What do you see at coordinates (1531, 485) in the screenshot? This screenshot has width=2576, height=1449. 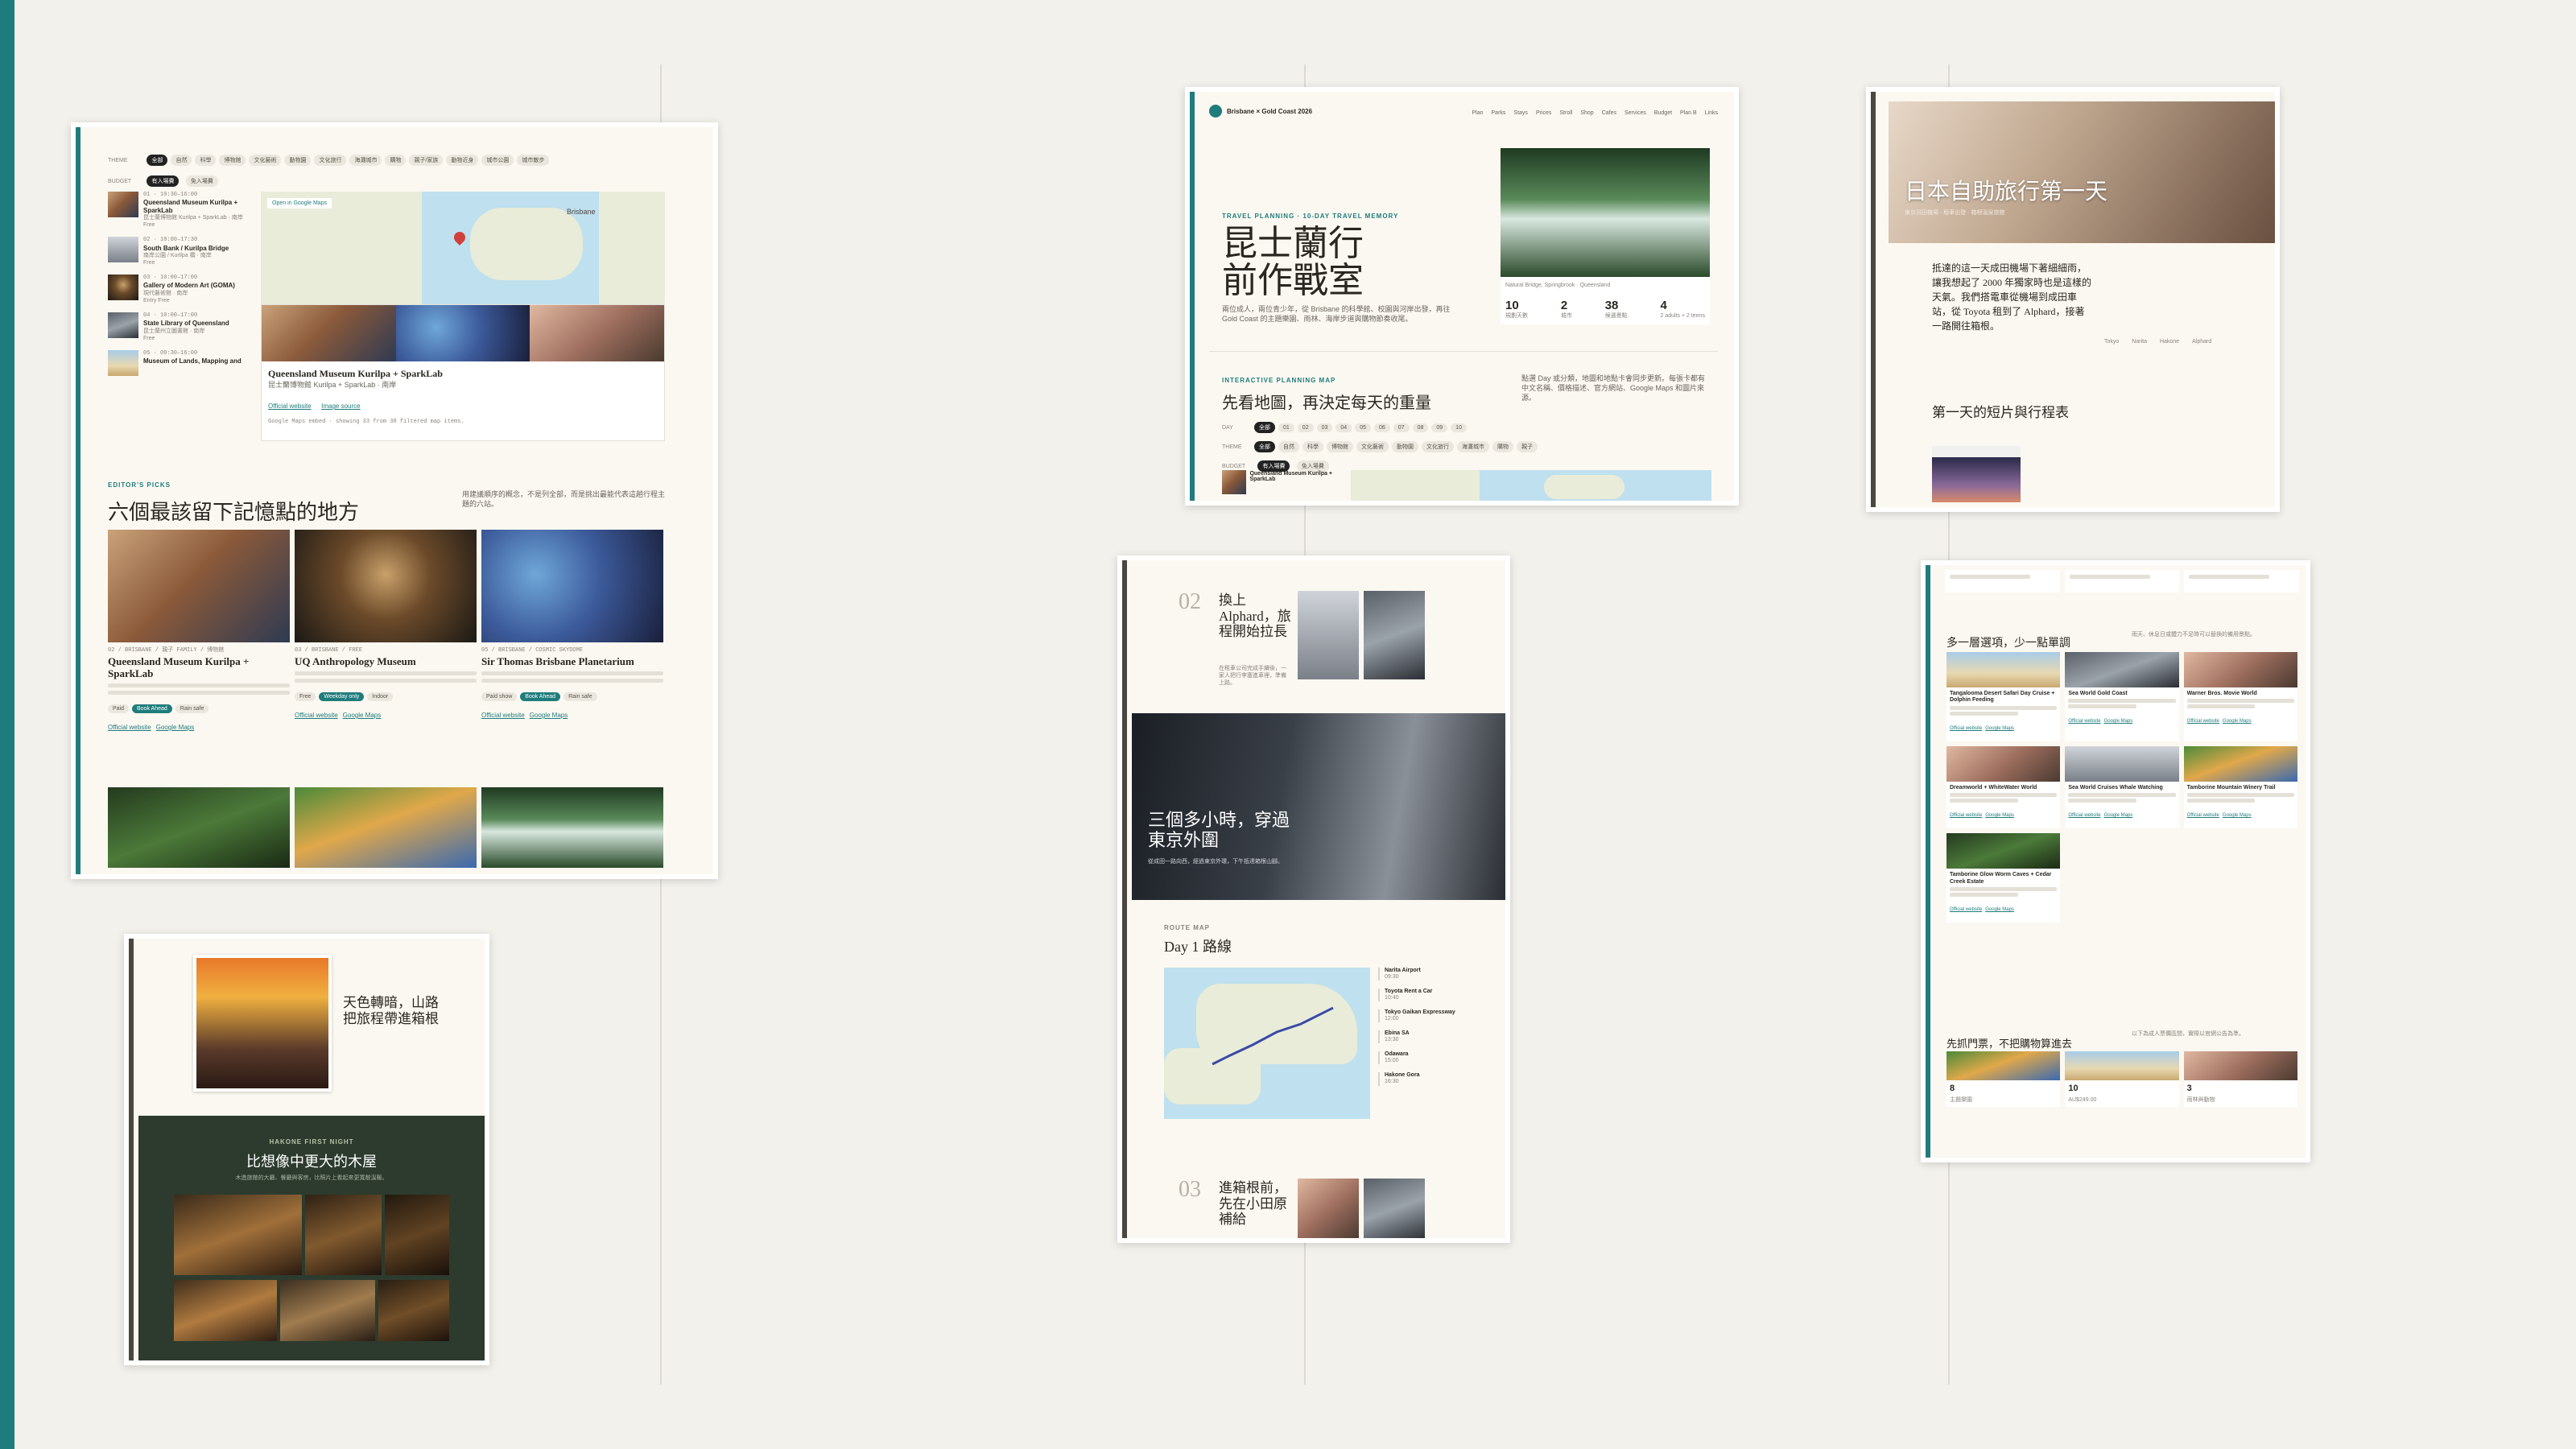 I see `planning-map` at bounding box center [1531, 485].